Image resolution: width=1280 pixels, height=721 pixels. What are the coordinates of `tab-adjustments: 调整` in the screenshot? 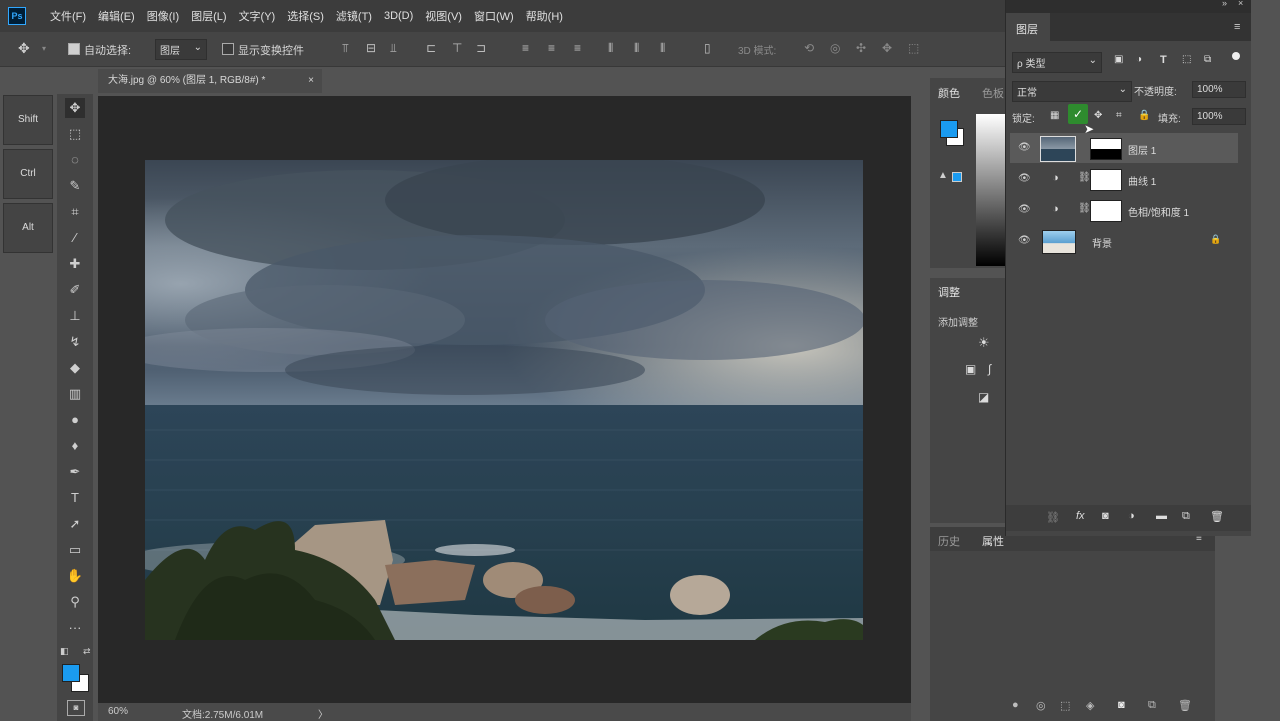 It's located at (949, 292).